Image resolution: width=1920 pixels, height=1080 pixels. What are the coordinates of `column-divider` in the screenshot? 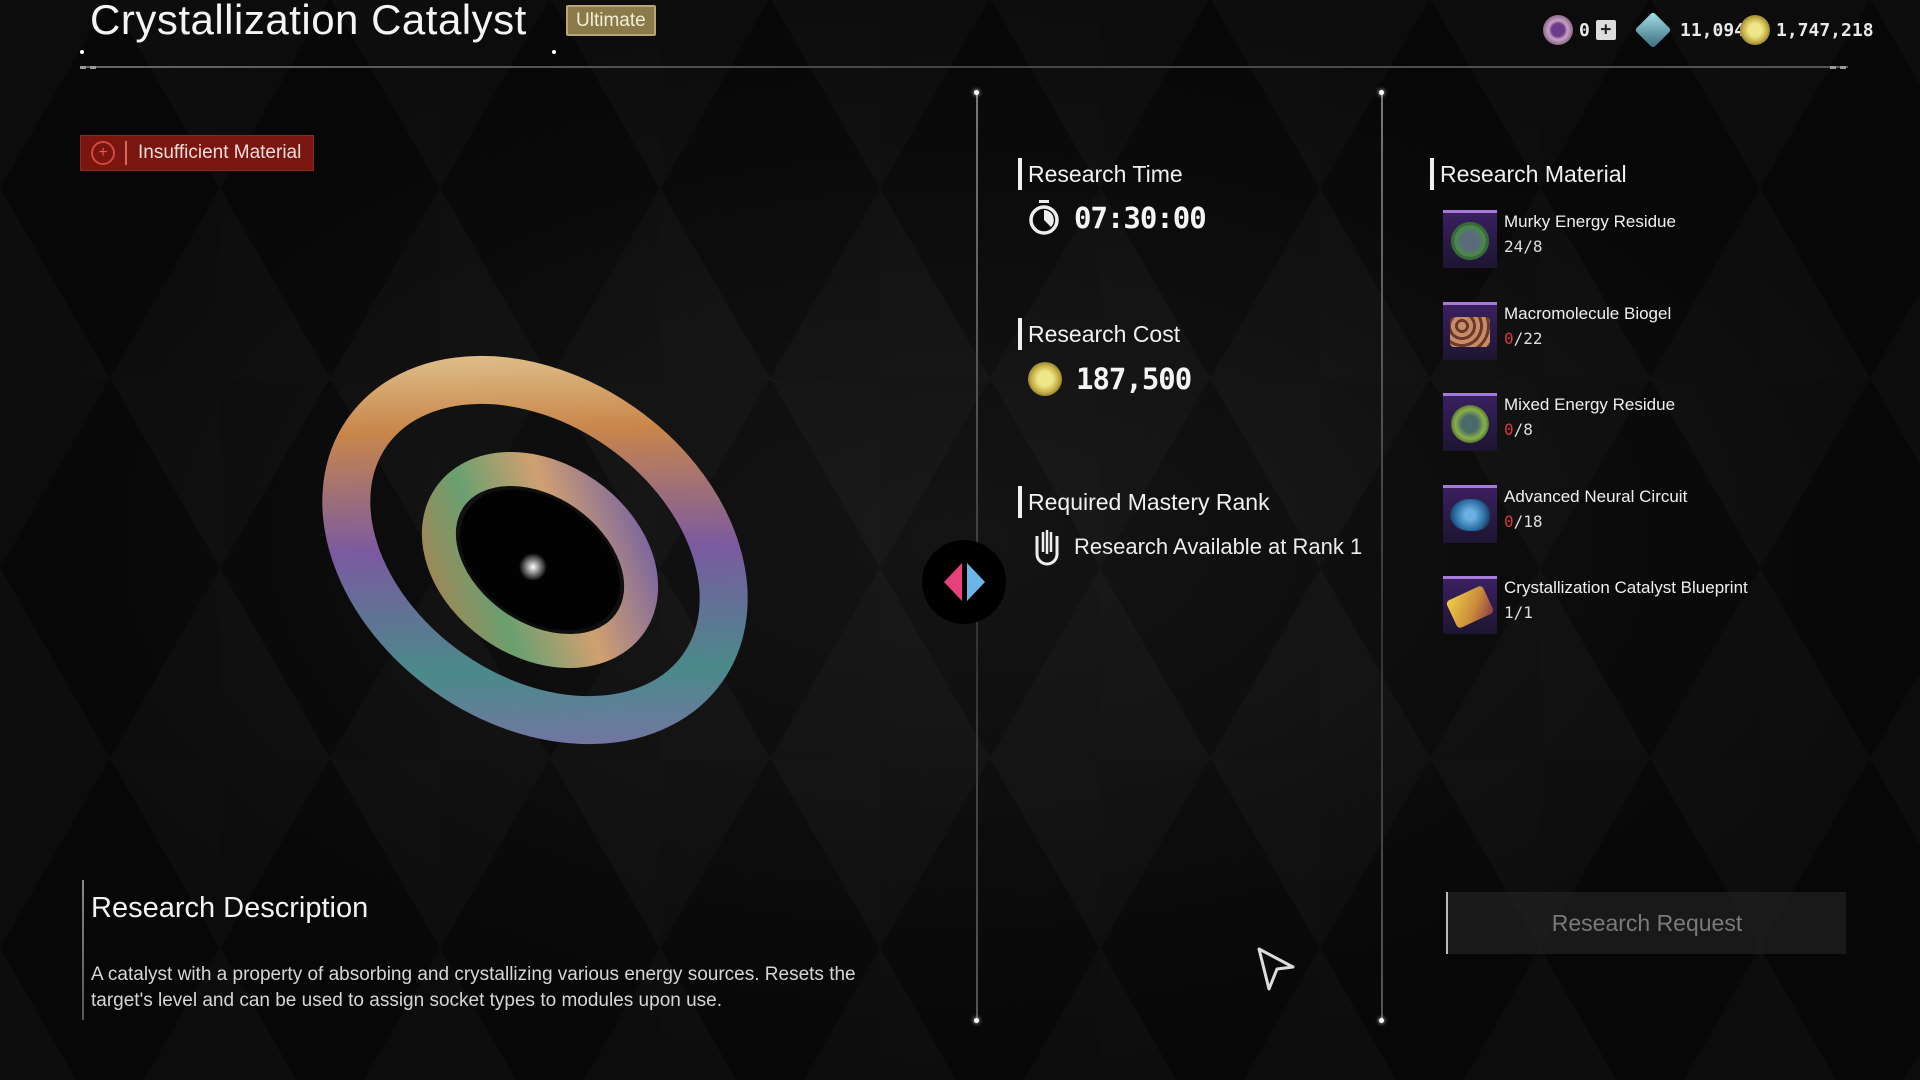 It's located at (1382, 556).